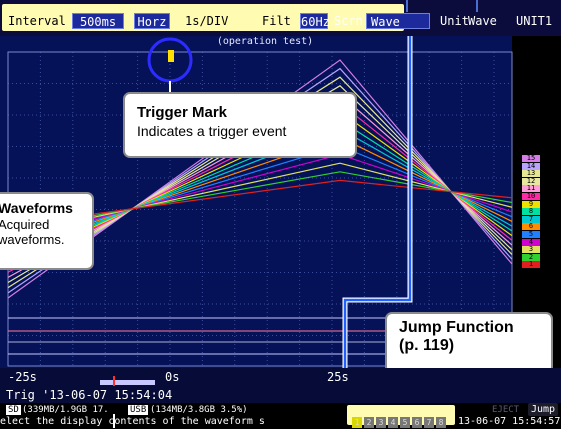 The image size is (561, 429). I want to click on horz-value: 1s/DIV, so click(206, 21).